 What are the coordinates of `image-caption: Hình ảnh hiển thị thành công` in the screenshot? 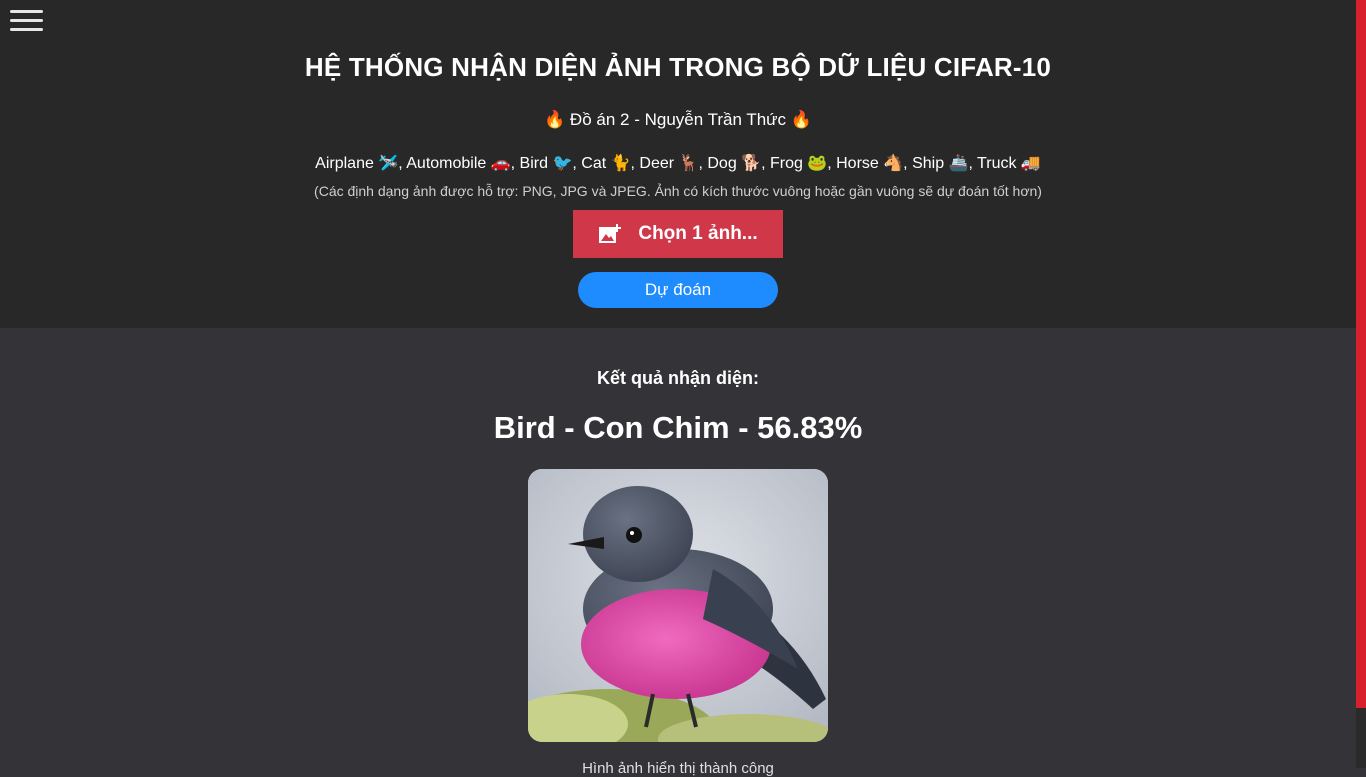 It's located at (678, 768).